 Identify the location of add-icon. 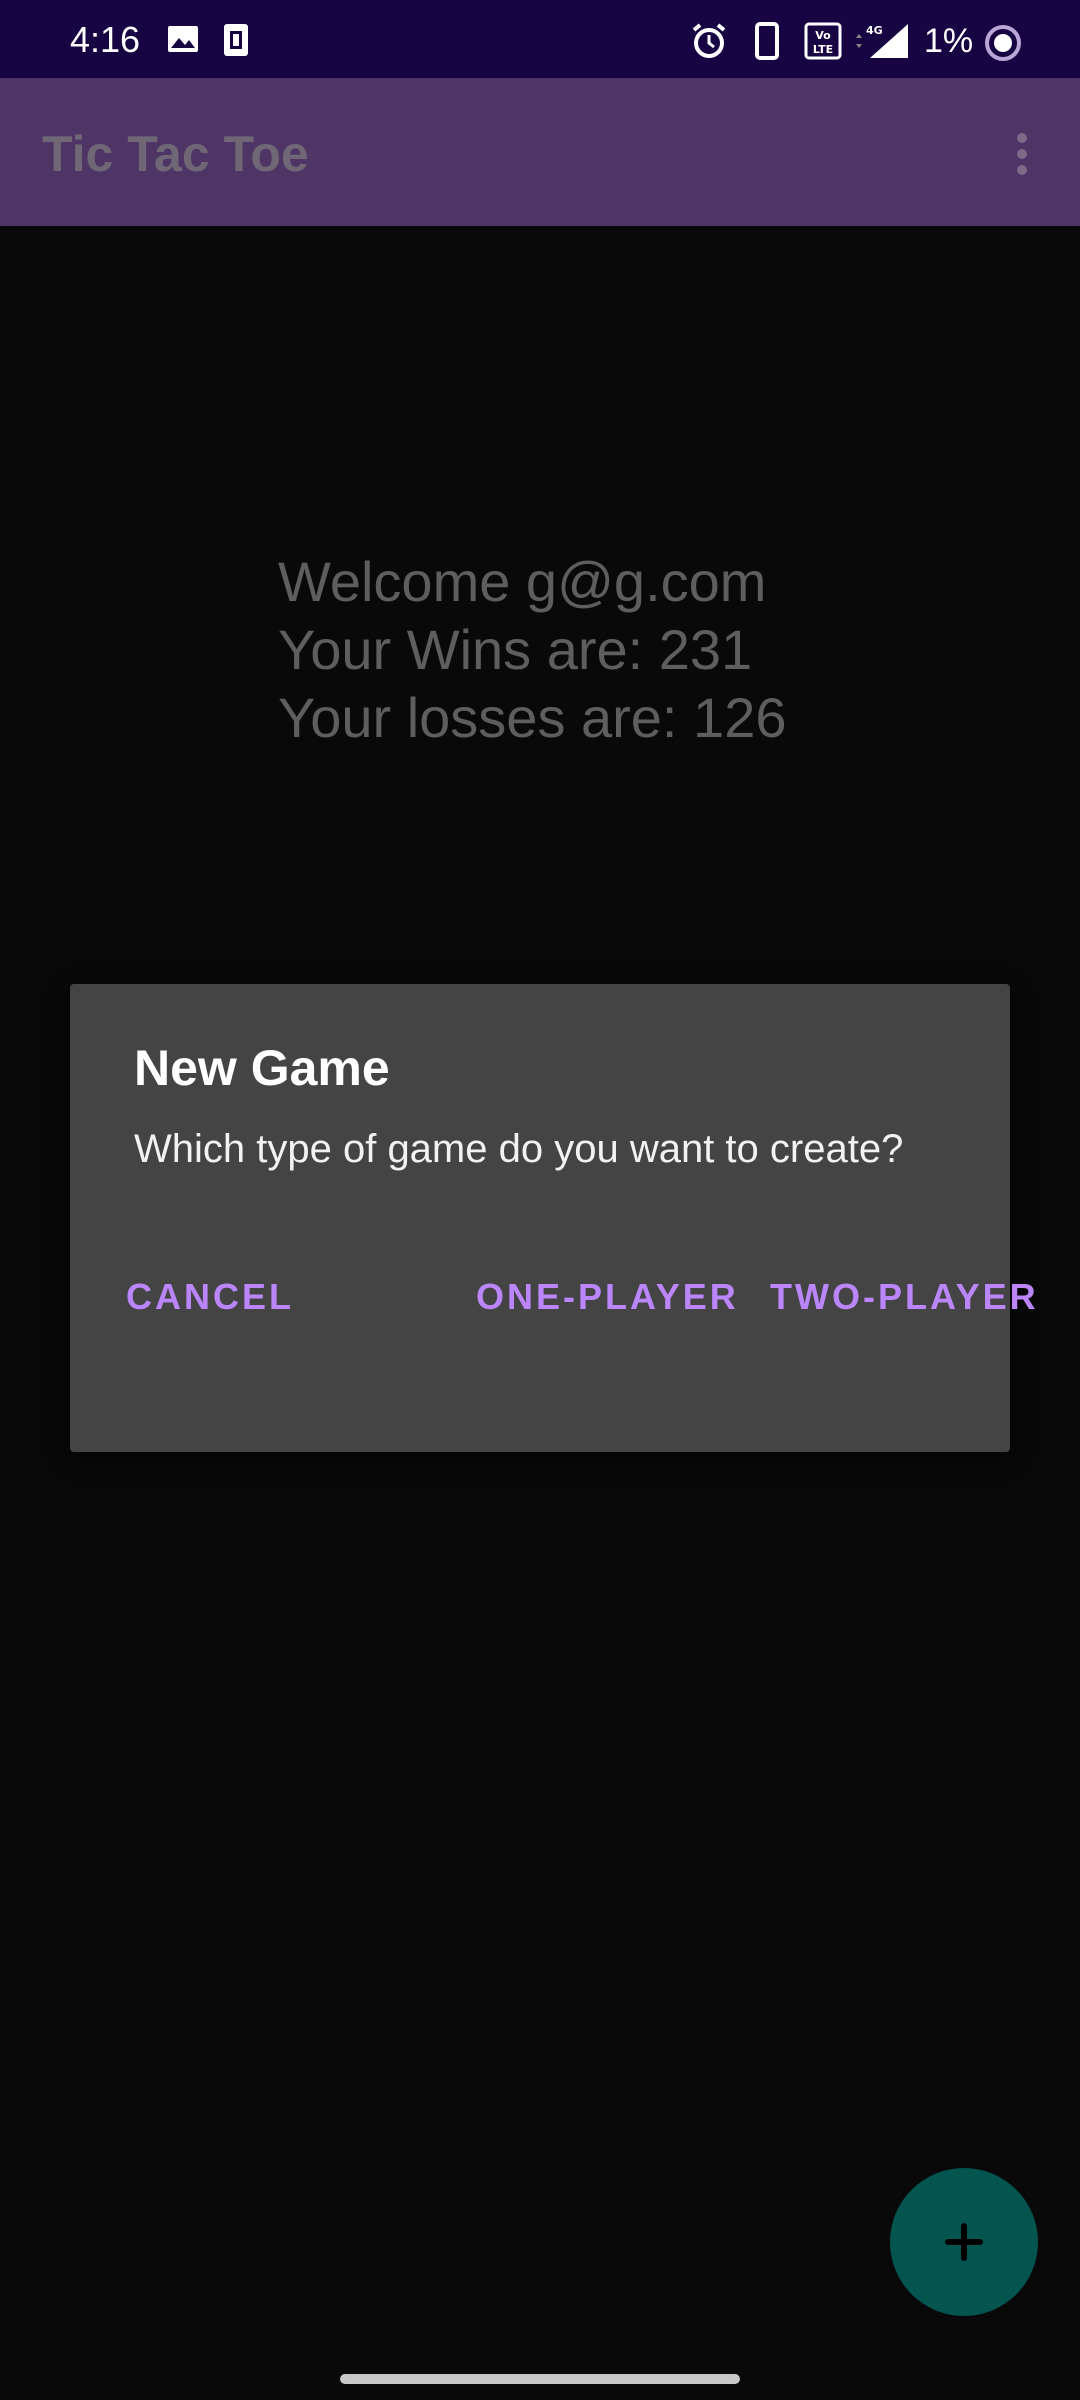
(964, 2242).